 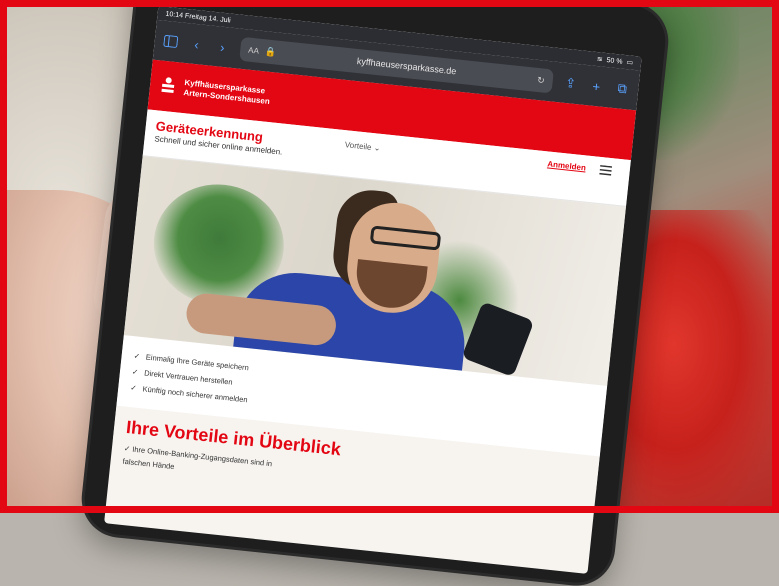 I want to click on vorteile-dropdown: Vorteile ⌄, so click(x=362, y=146).